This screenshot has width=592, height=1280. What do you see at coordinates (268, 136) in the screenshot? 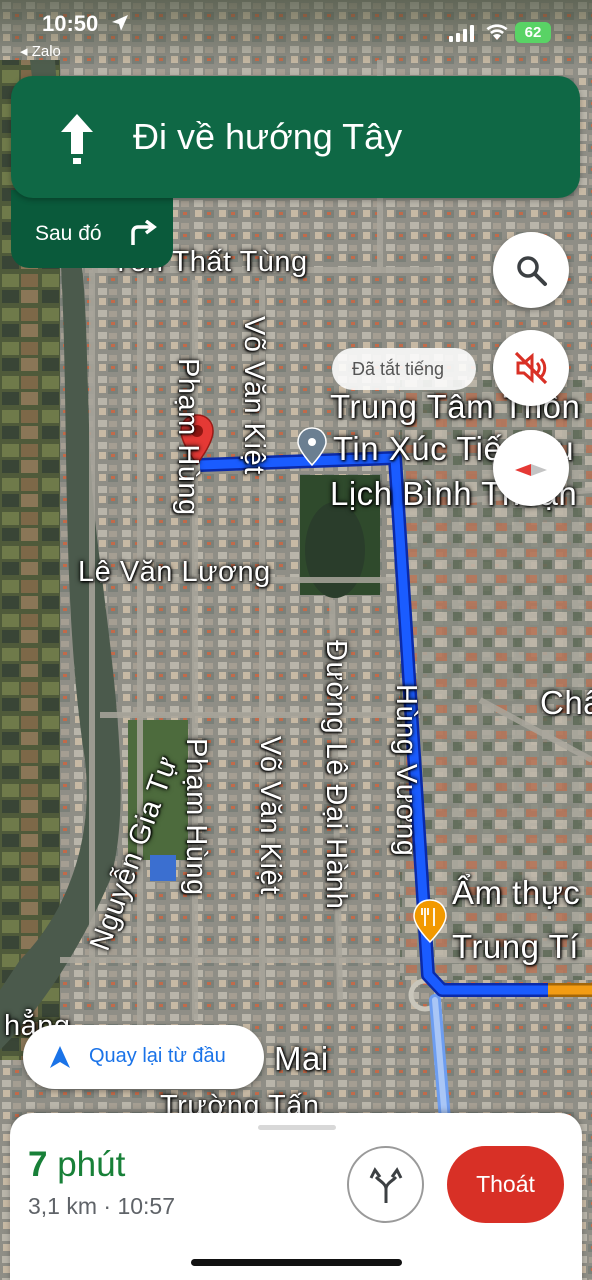
I see `direction-instruction: Đi về hướng Tây` at bounding box center [268, 136].